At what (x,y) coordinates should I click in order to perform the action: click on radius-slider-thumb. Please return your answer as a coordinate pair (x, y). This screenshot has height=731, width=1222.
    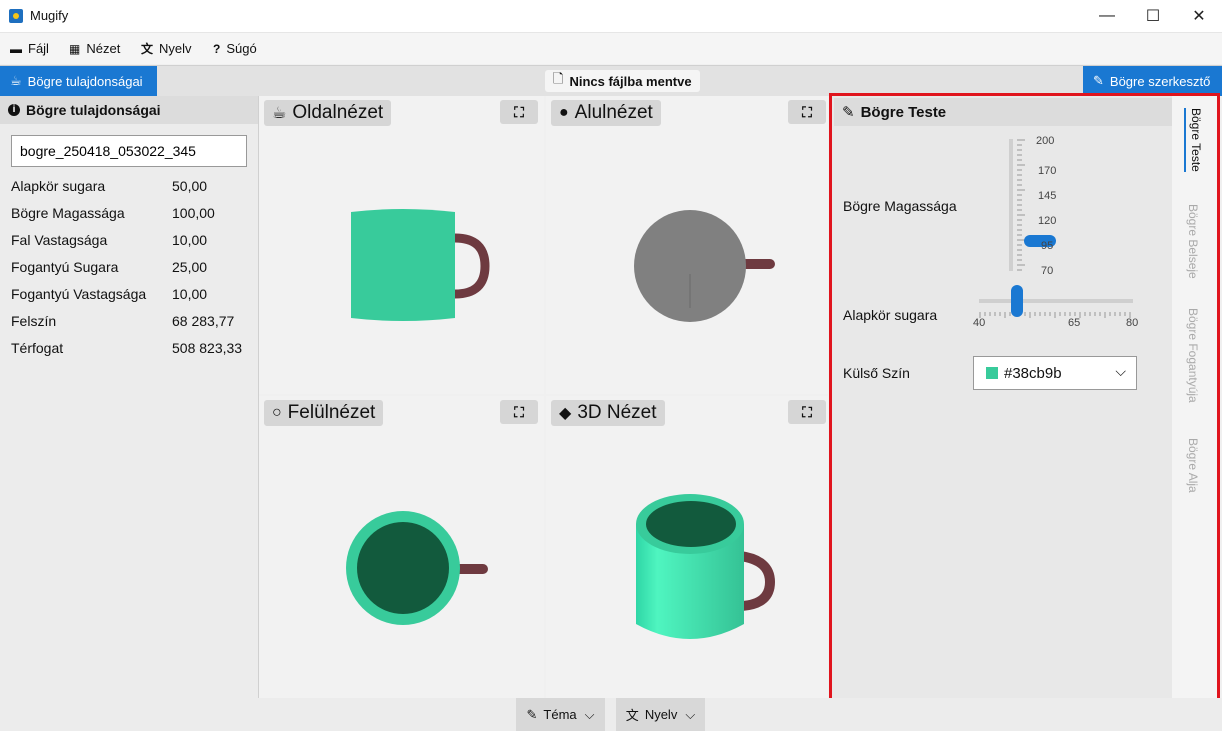
    Looking at the image, I should click on (1017, 301).